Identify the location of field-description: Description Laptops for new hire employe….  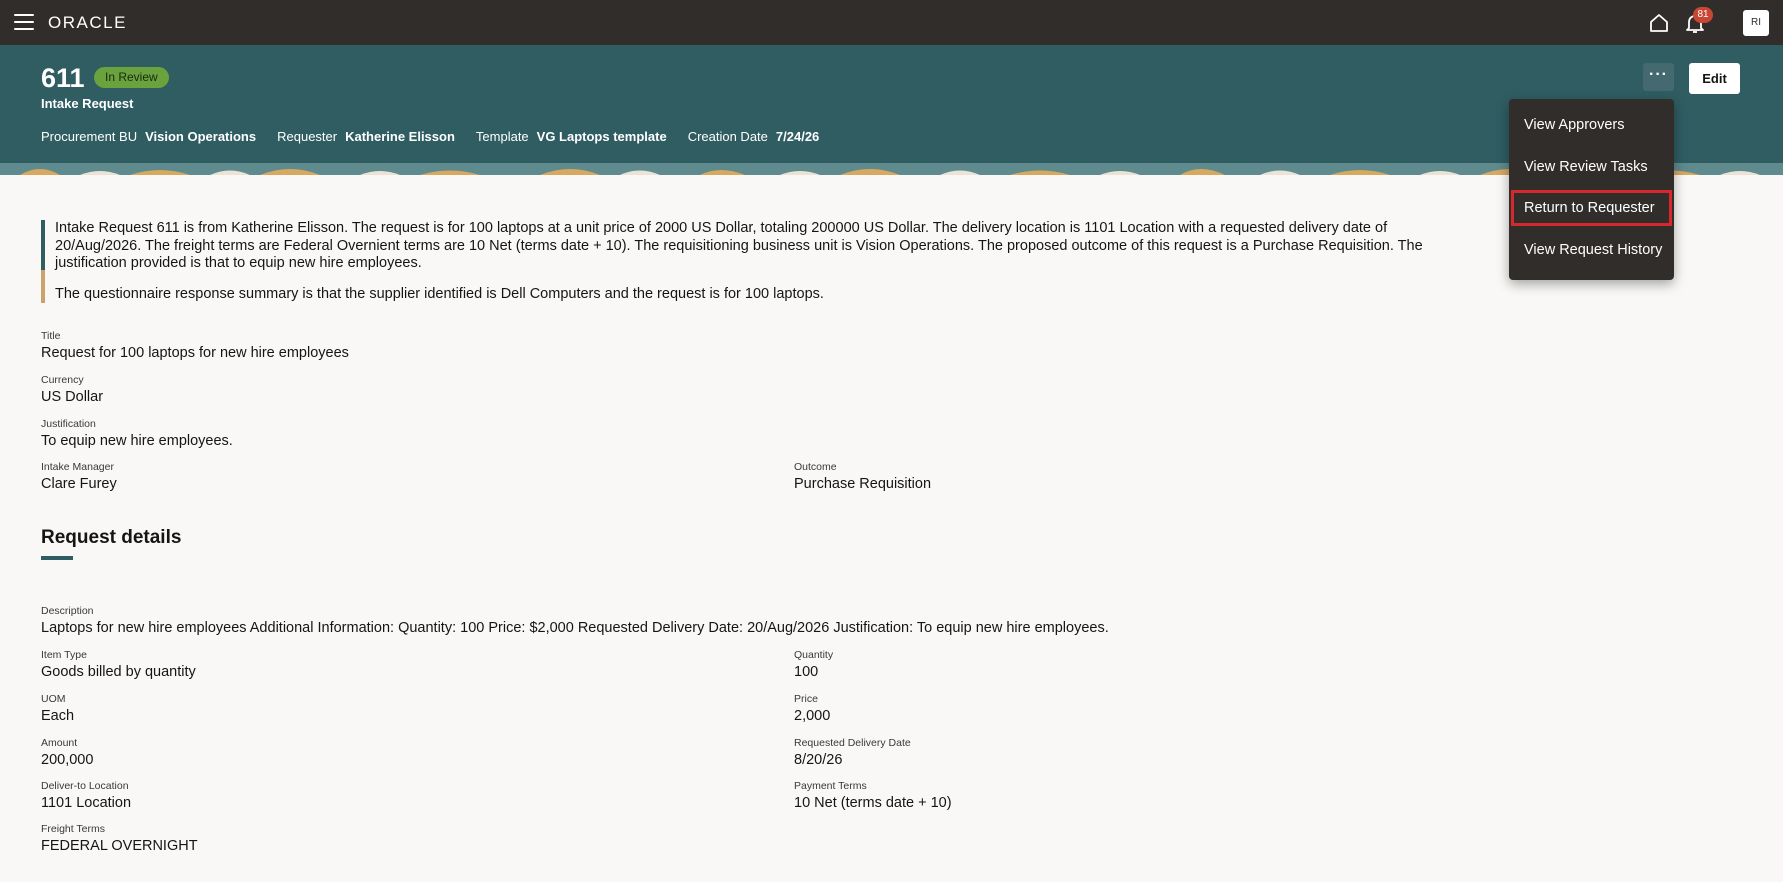
(575, 620).